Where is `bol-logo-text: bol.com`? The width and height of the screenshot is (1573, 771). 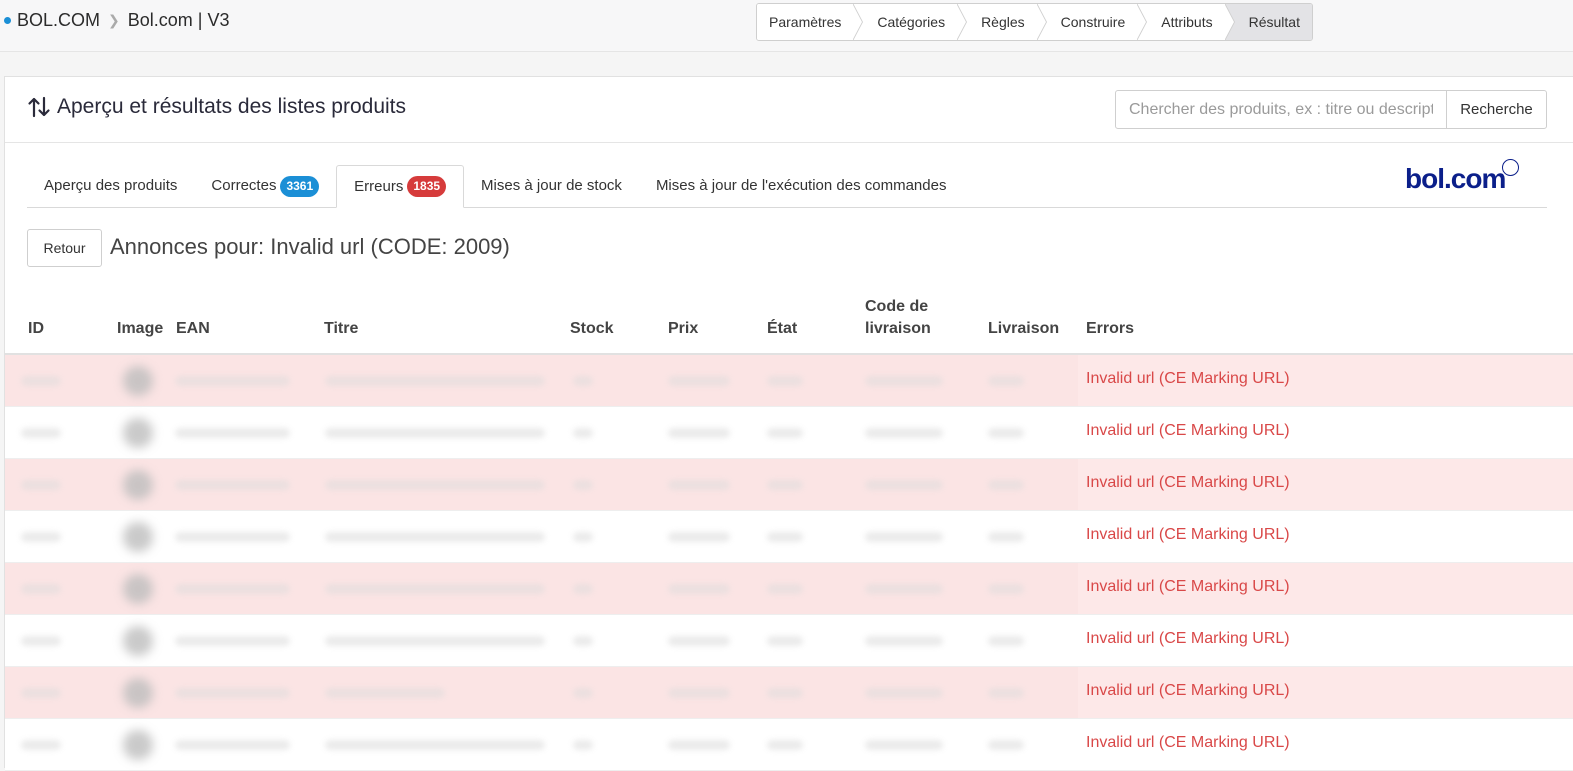 bol-logo-text: bol.com is located at coordinates (1455, 178).